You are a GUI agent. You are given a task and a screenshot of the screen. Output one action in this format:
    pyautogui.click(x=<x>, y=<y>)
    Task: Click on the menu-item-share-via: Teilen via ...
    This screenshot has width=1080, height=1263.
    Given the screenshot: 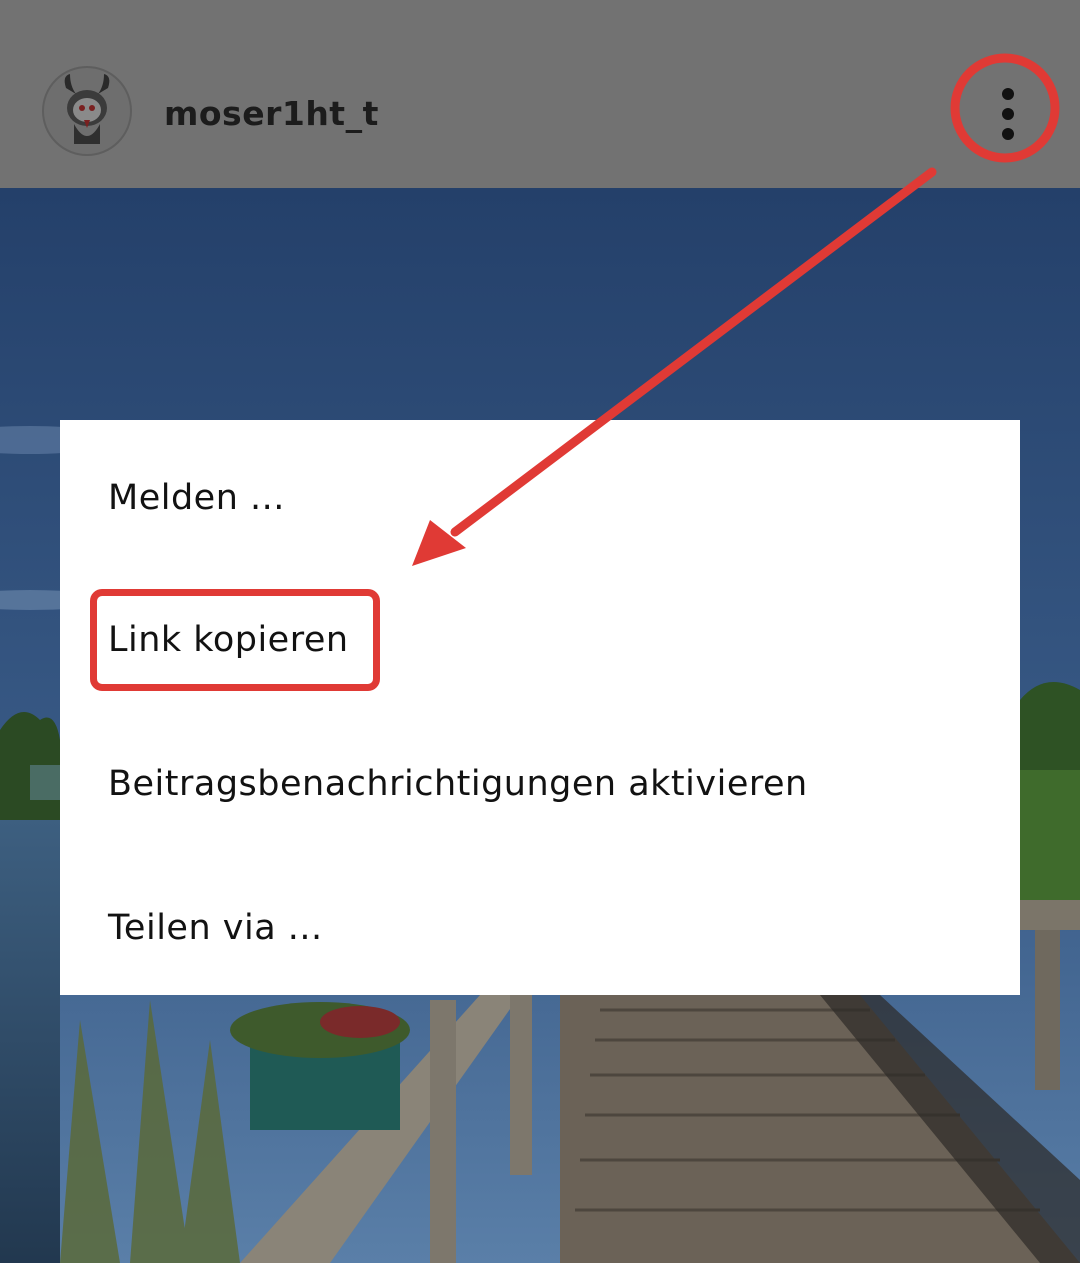 What is the action you would take?
    pyautogui.click(x=215, y=928)
    